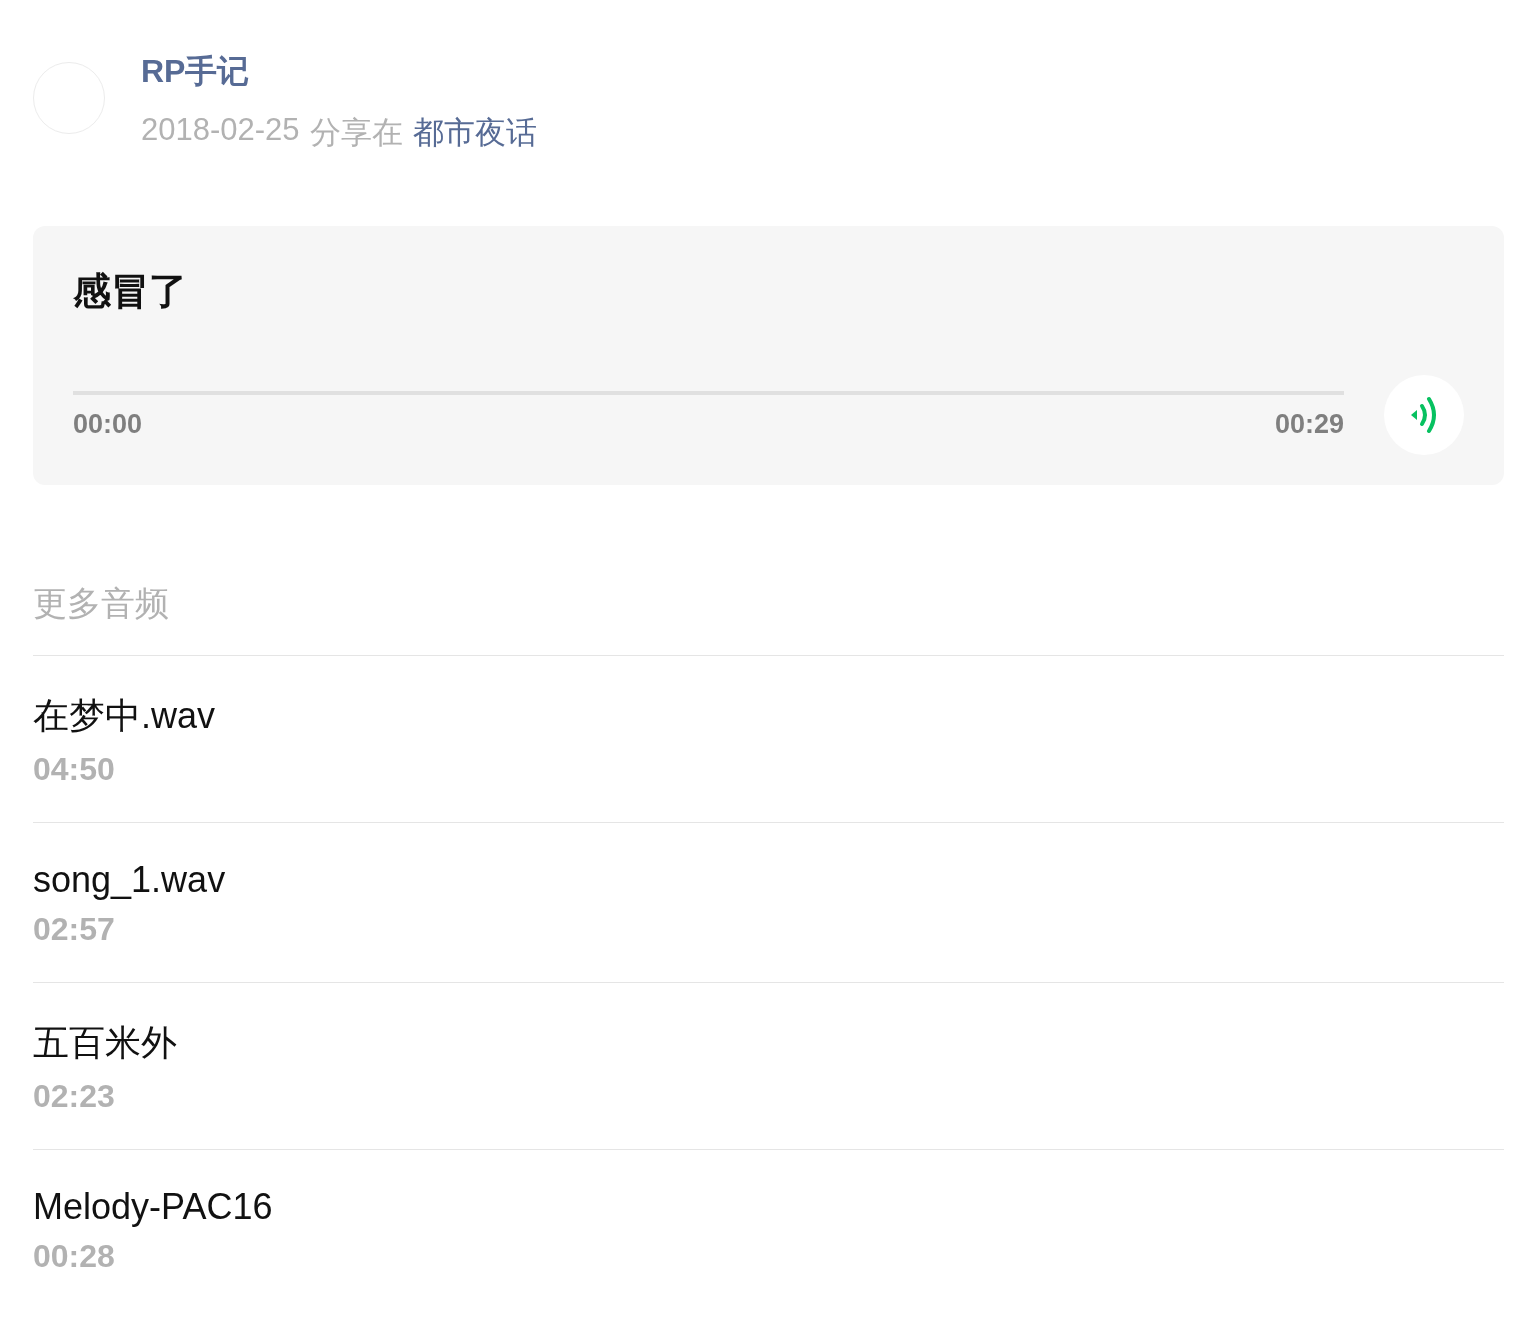 The width and height of the screenshot is (1536, 1334). Describe the element at coordinates (339, 72) in the screenshot. I see `author-name: RP手记` at that location.